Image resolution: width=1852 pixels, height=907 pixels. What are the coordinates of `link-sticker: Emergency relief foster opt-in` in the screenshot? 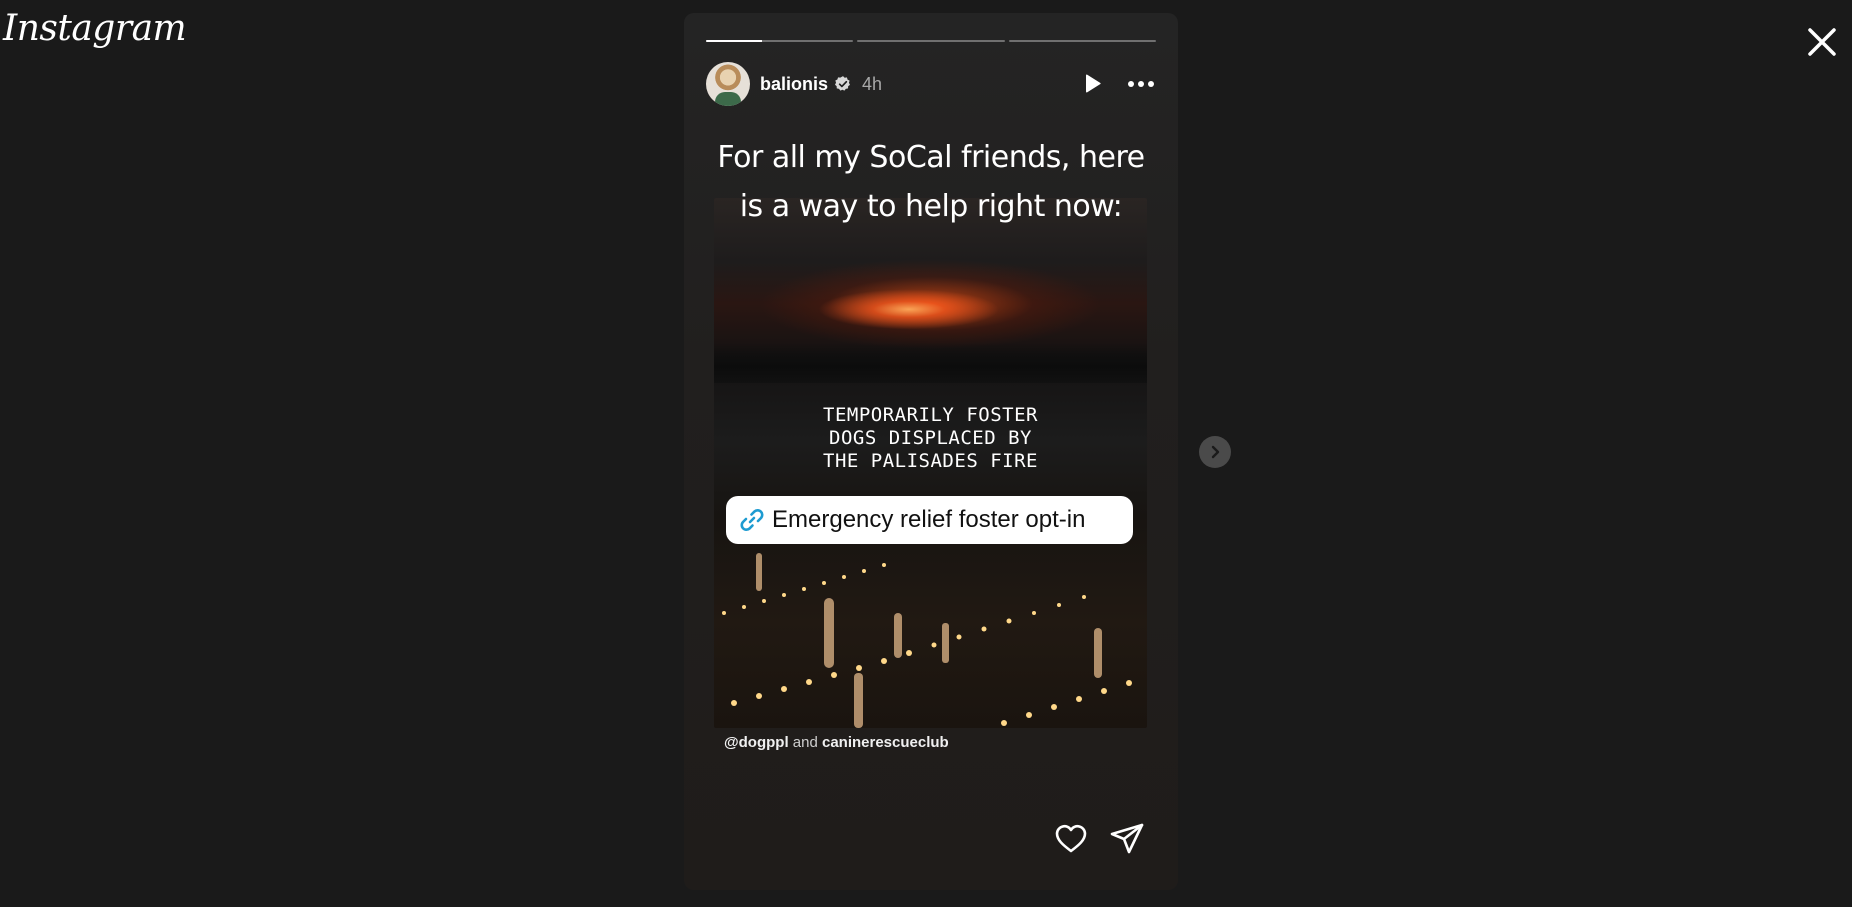 It's located at (929, 520).